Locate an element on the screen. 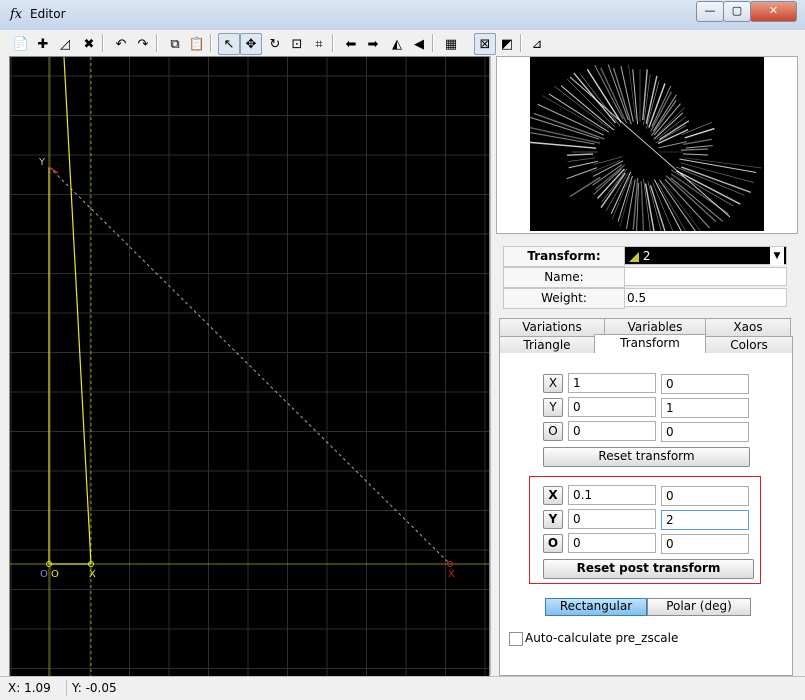 The width and height of the screenshot is (805, 700). pre-y-b-field: 1 is located at coordinates (705, 408).